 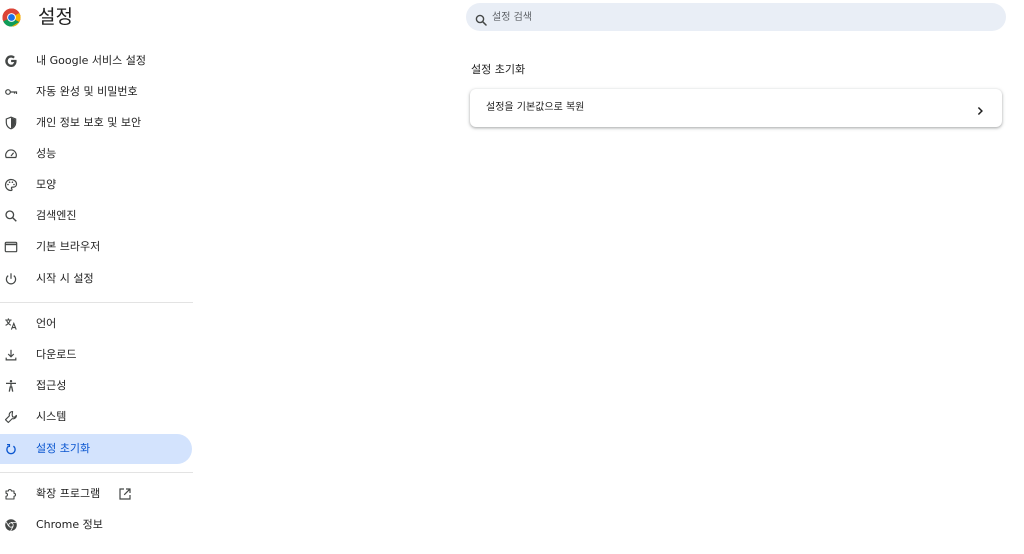 I want to click on restore-defaults-label: 설정을 기본값으로 복원, so click(x=535, y=107).